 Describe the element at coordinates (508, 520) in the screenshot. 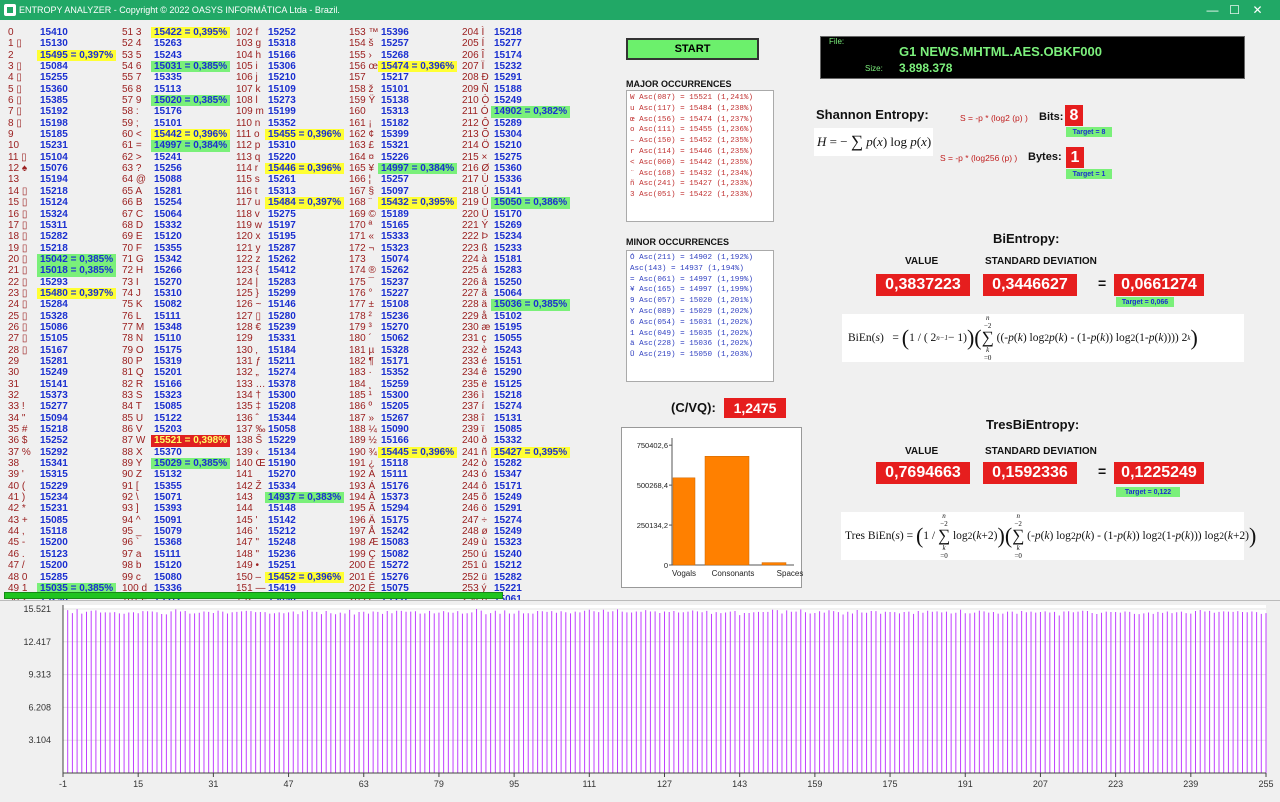

I see `char-count: 15274` at that location.